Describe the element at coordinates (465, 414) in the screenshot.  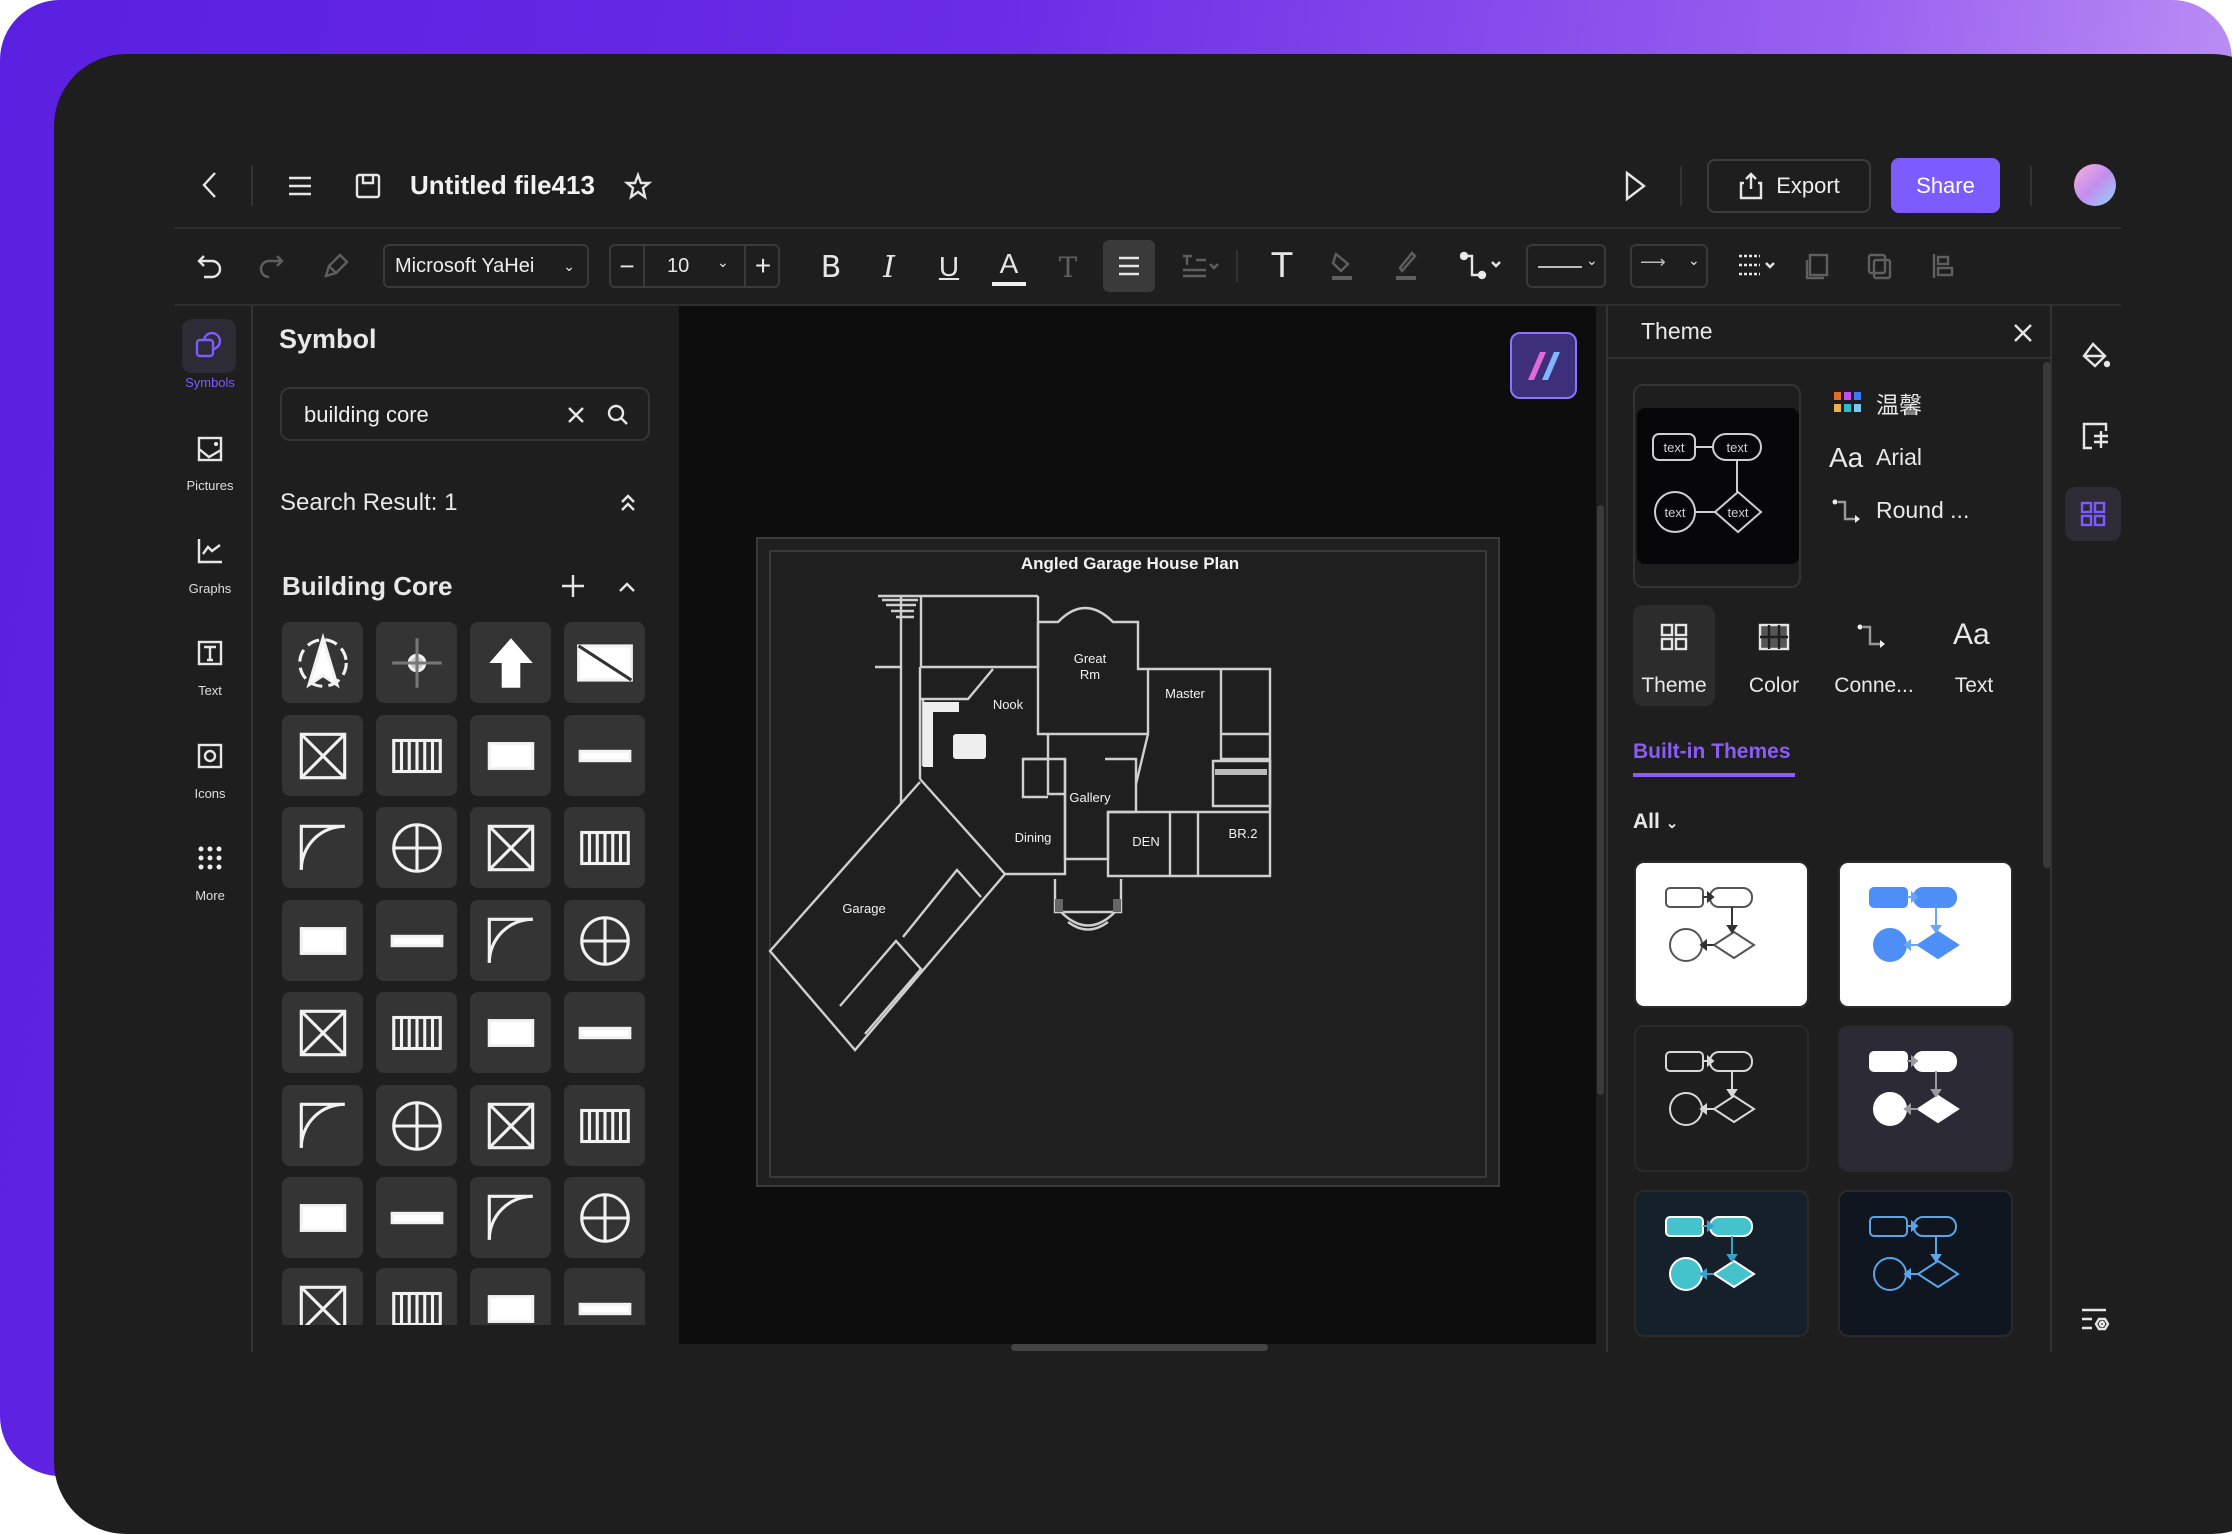
I see `symbol-search-input: building core` at that location.